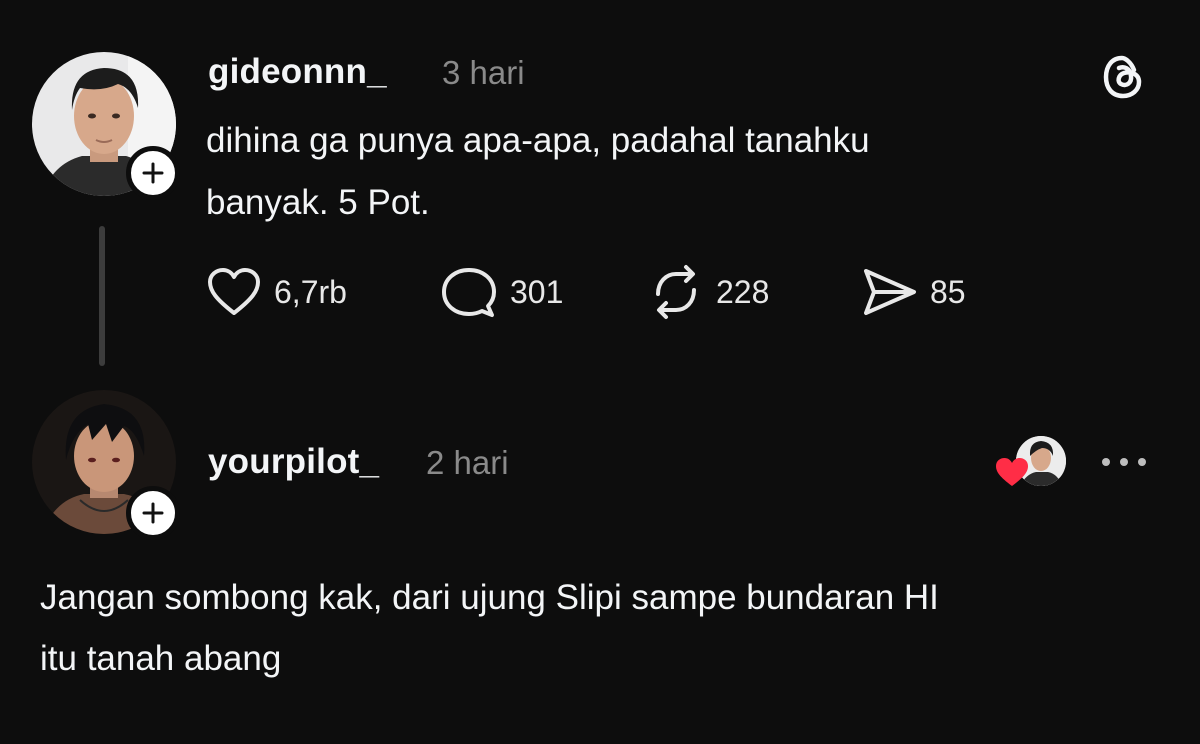 The width and height of the screenshot is (1200, 744). What do you see at coordinates (293, 462) in the screenshot?
I see `reply-username: yourpilot_` at bounding box center [293, 462].